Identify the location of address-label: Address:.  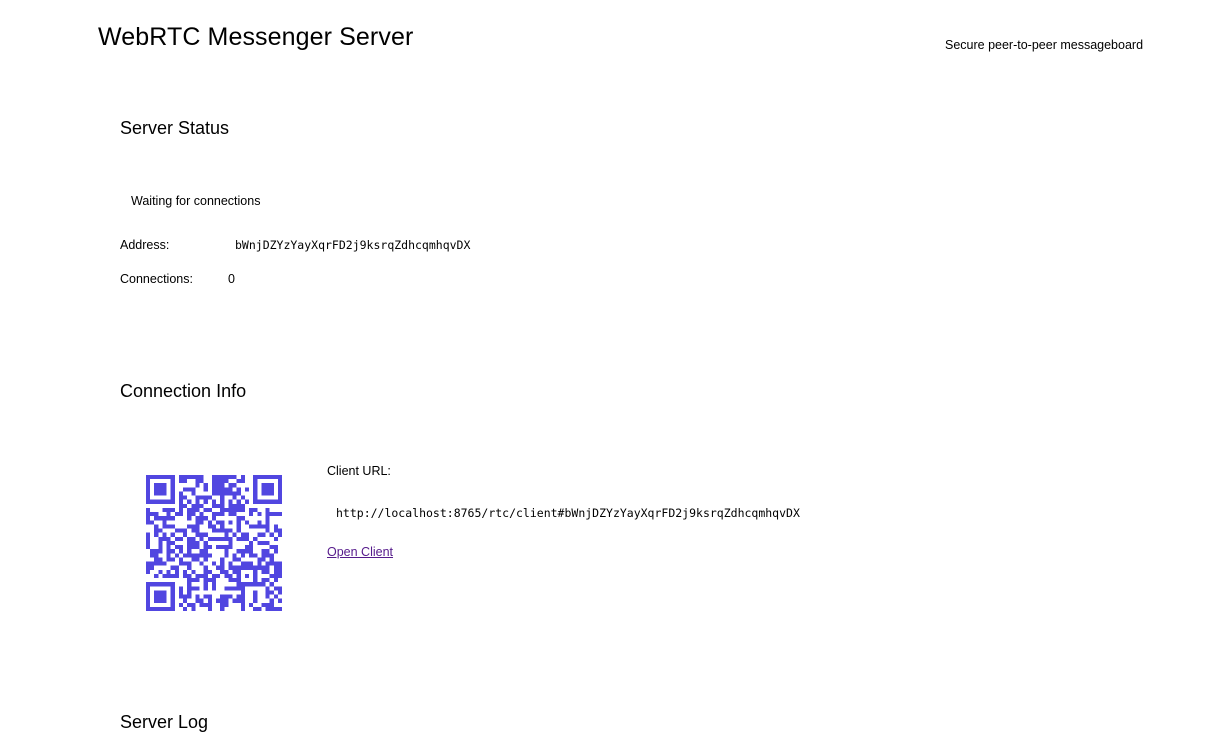
(145, 245).